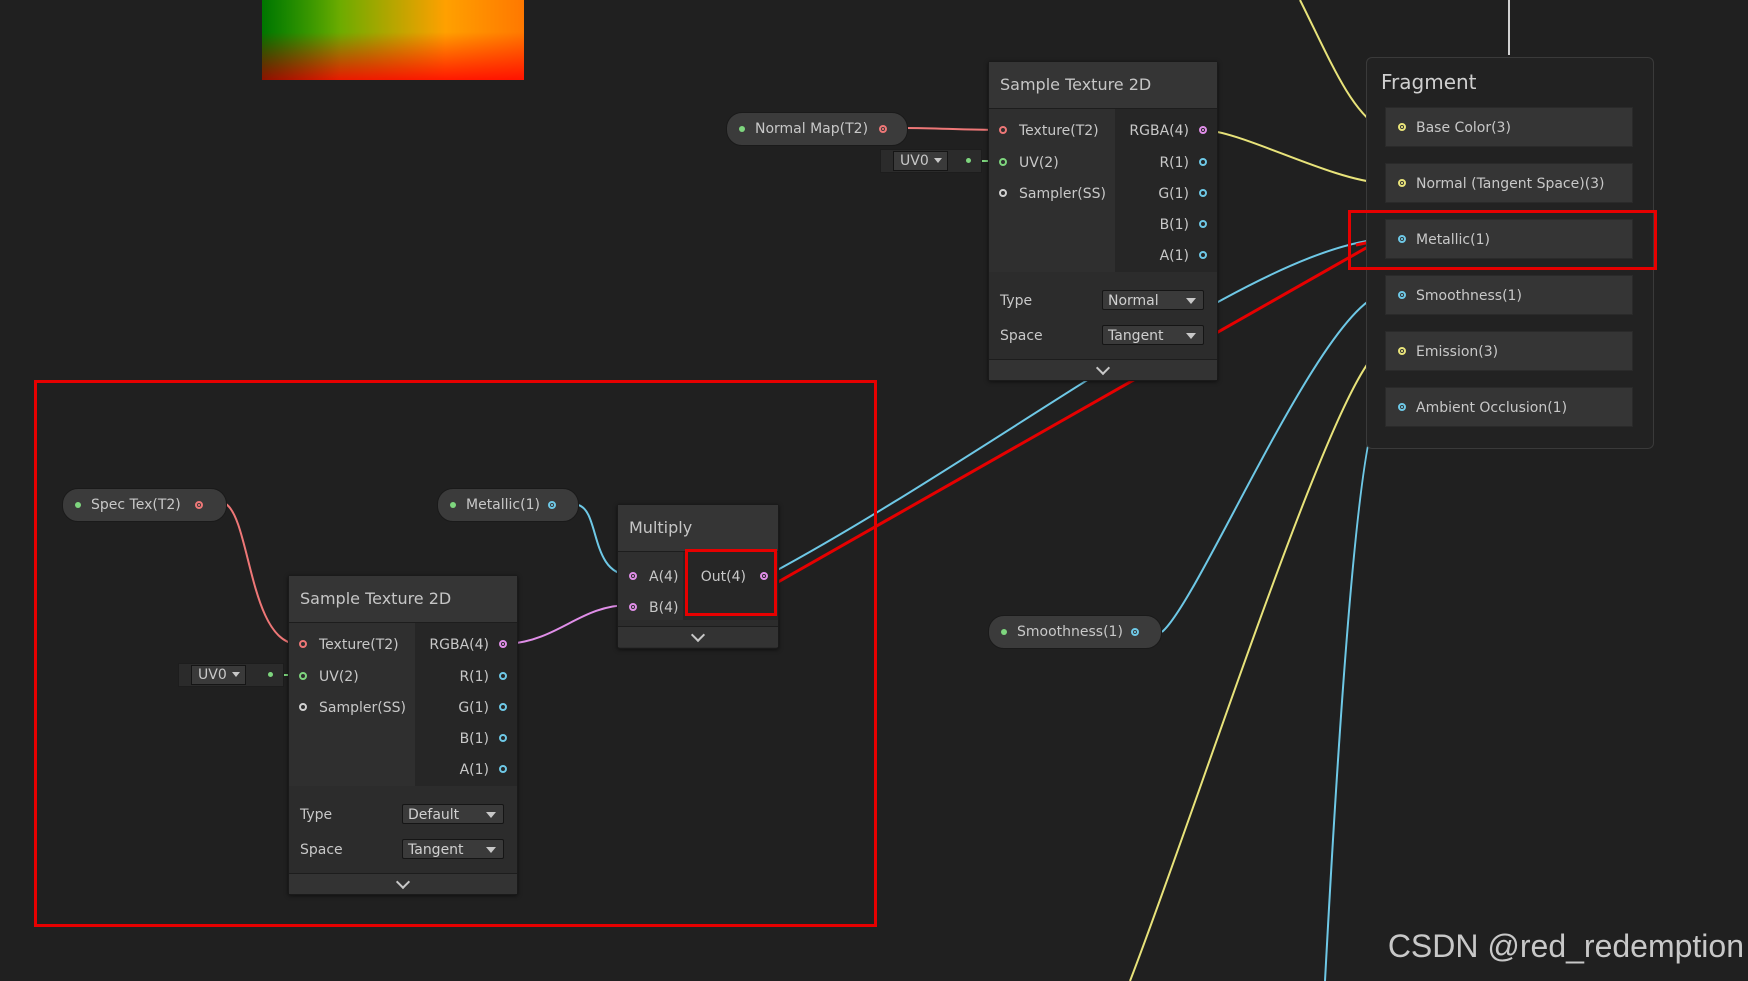 The image size is (1748, 981). Describe the element at coordinates (1292, 156) in the screenshot. I see `wire-normal` at that location.